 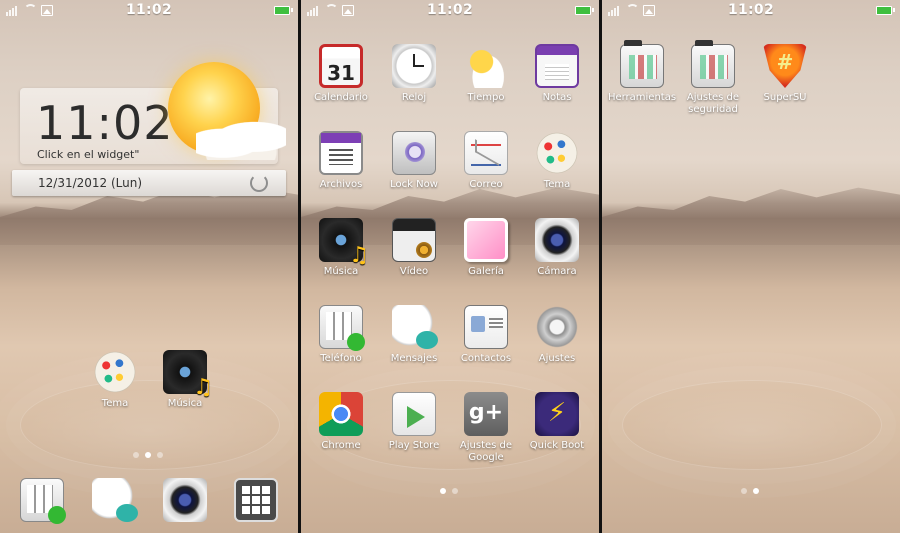 I want to click on app-label: Ajustes de Google, so click(x=486, y=451).